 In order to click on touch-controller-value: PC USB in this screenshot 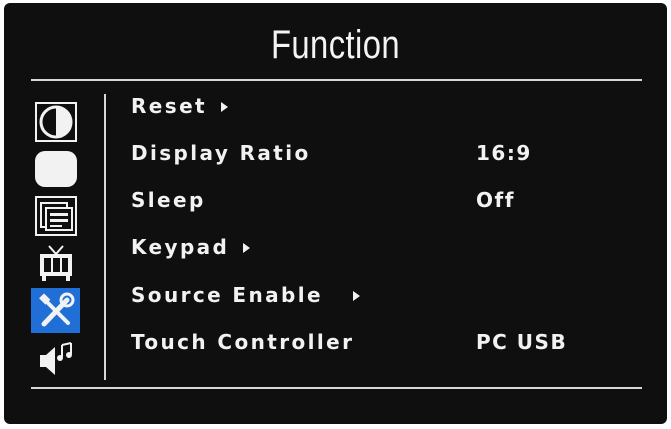, I will do `click(521, 342)`.